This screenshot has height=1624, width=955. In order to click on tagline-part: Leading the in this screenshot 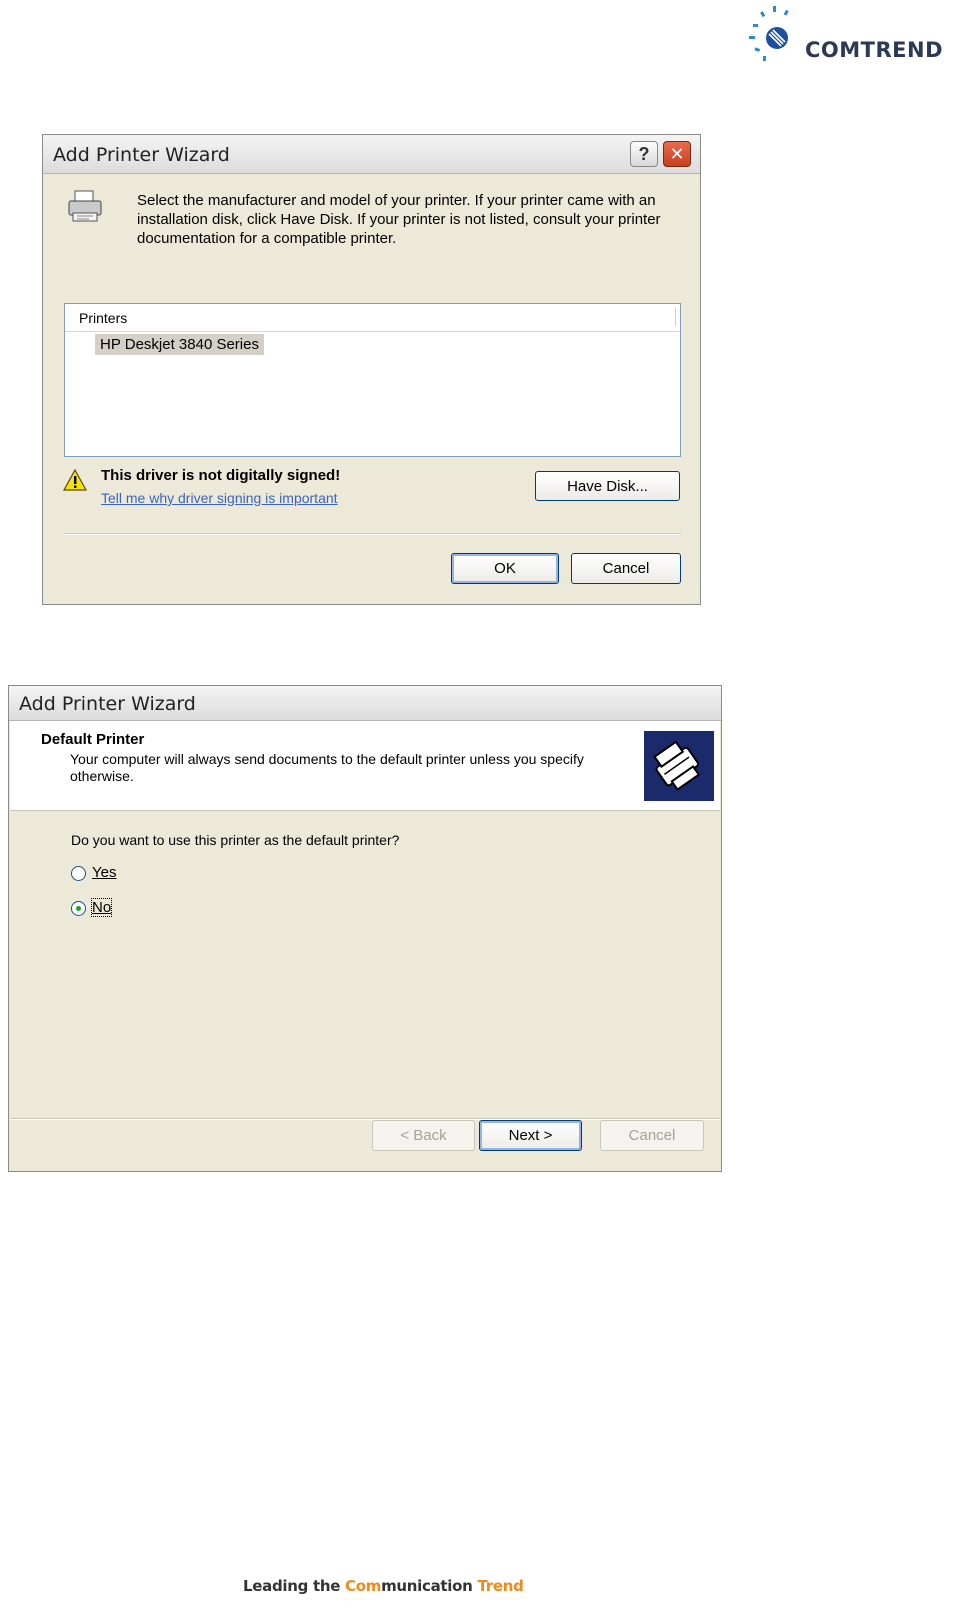, I will do `click(294, 1586)`.